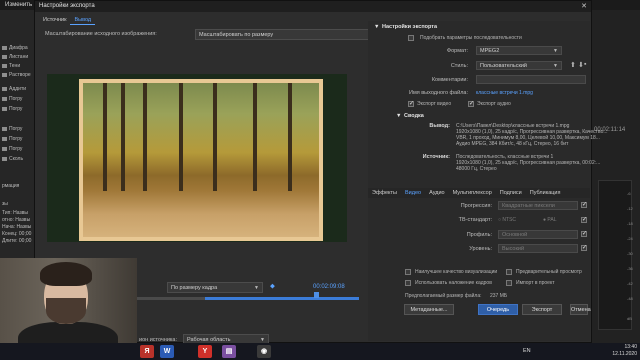 This screenshot has height=360, width=640. I want to click on pal-label: PAL, so click(552, 220).